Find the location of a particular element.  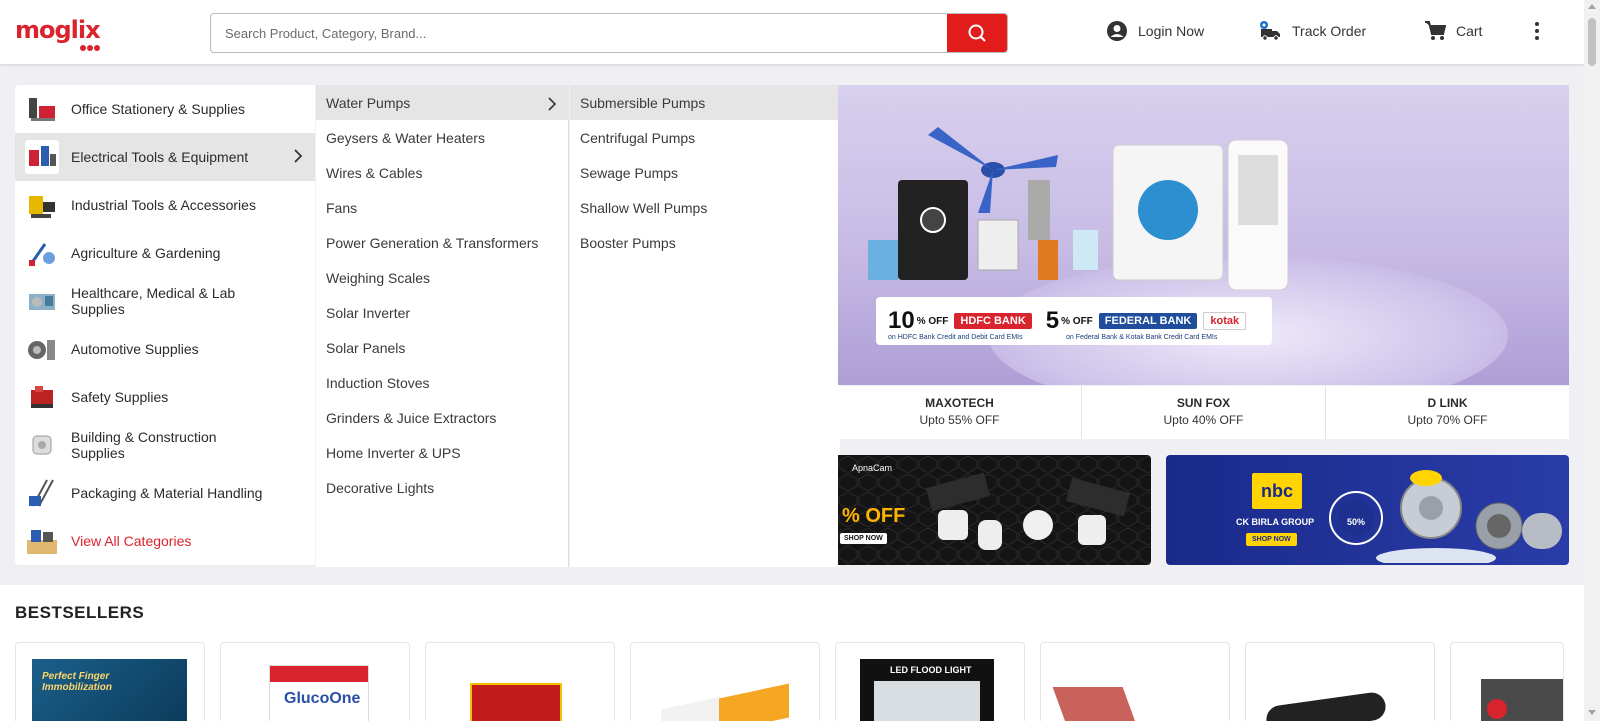

product-card: Perfect Finger Immobilization is located at coordinates (110, 681).